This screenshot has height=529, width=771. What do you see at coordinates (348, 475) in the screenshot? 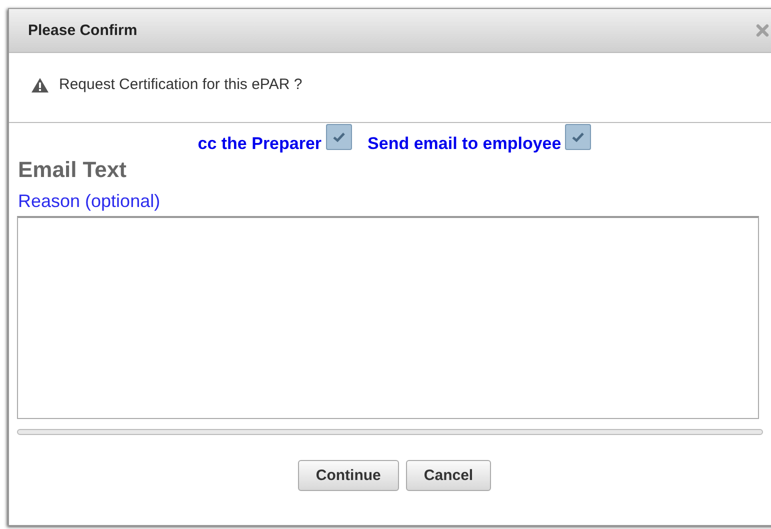
I see `continue-button: Continue` at bounding box center [348, 475].